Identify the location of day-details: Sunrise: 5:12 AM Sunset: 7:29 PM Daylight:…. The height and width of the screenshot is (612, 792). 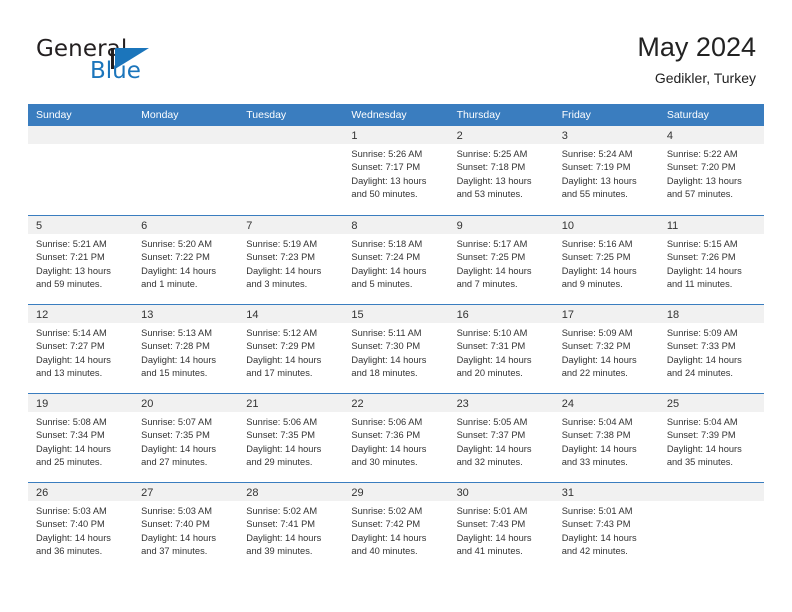
(290, 352).